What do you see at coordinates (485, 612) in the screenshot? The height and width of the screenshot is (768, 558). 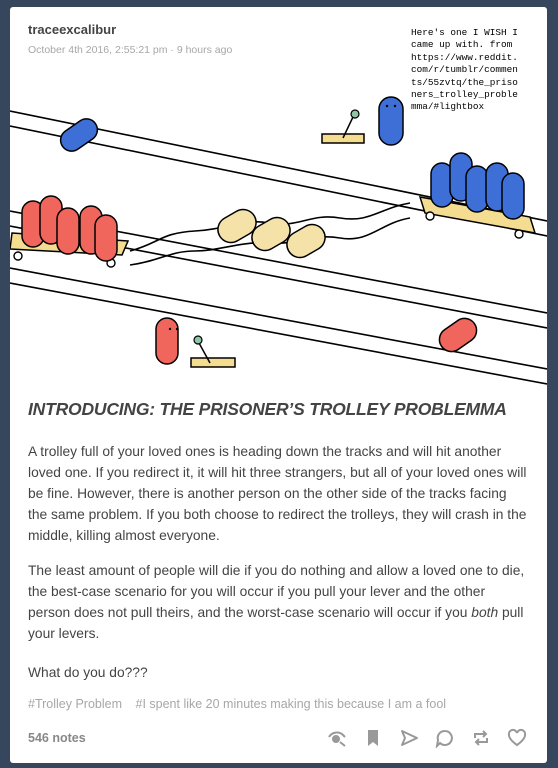 I see `paragraph-2-emphasis: both` at bounding box center [485, 612].